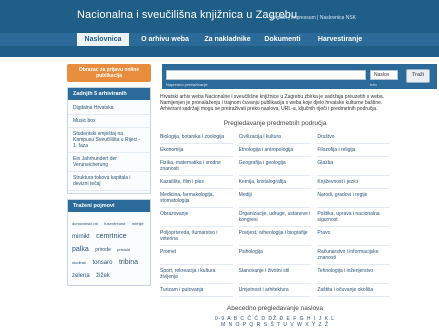 This screenshot has height=328, width=439. I want to click on tab-harvestiranje: Harvestiranje, so click(340, 39).